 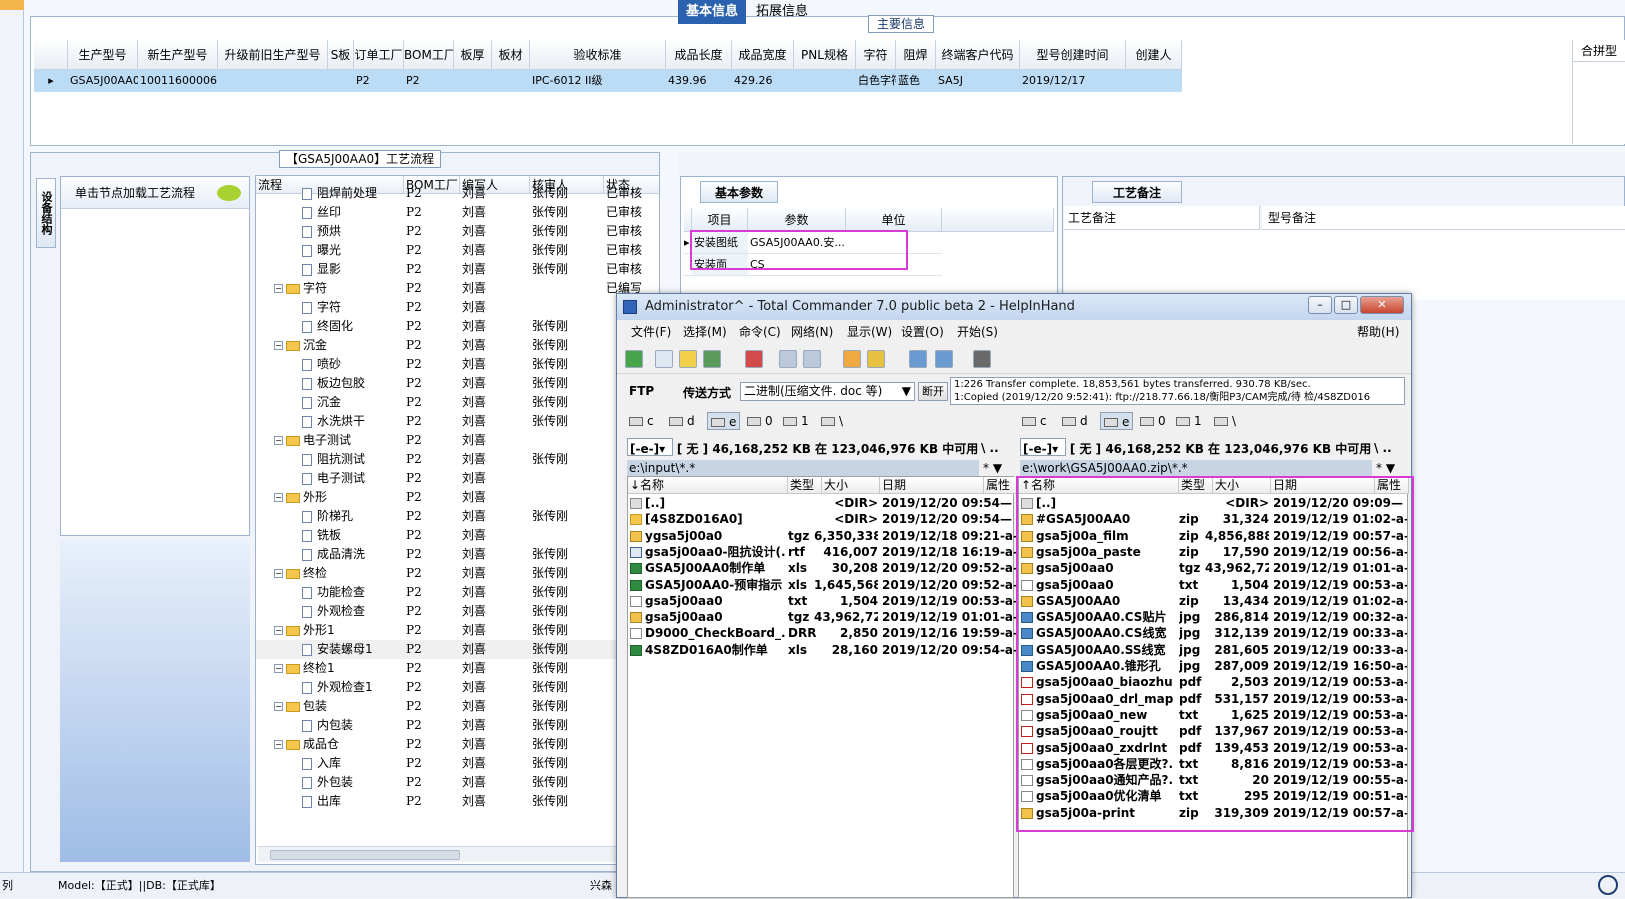 I want to click on tree-row: 安装螺母1 P2 刘喜 张传刚, so click(x=457, y=649).